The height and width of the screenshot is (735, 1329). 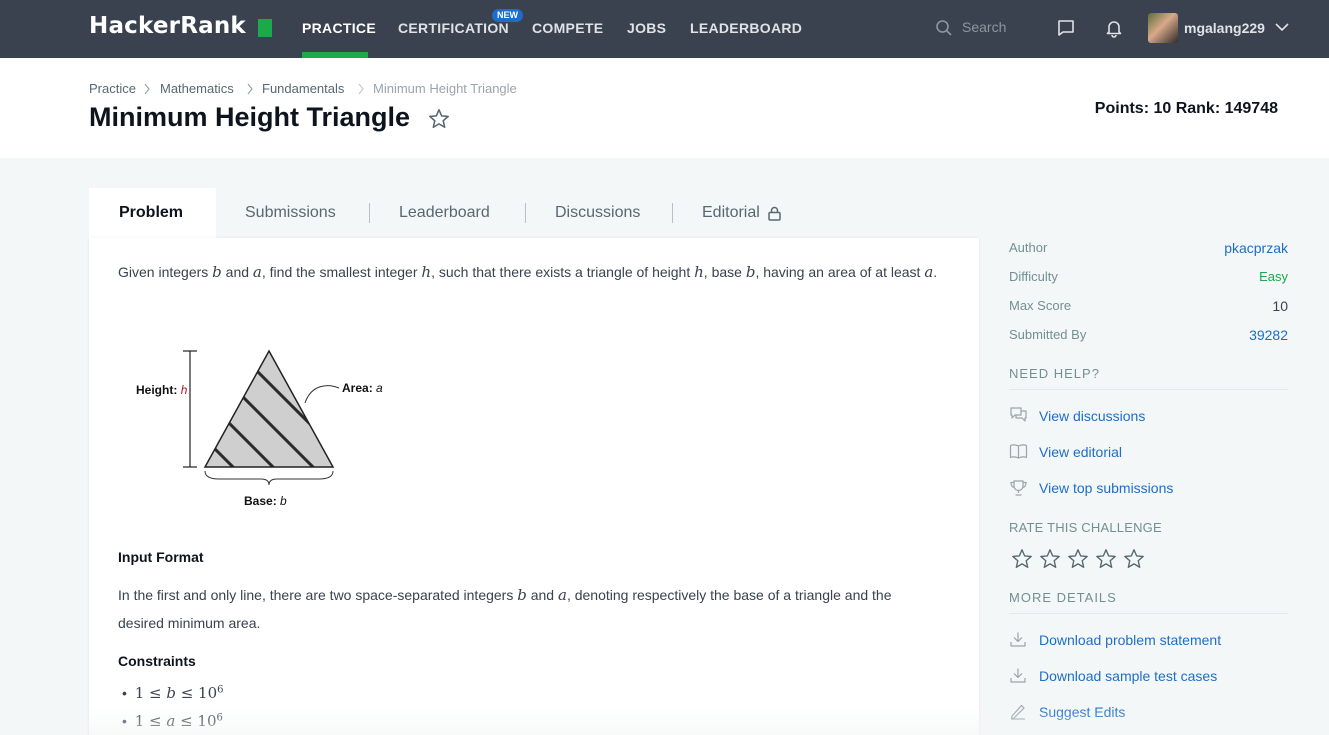 I want to click on submitted-by-link: 39282, so click(x=1268, y=335).